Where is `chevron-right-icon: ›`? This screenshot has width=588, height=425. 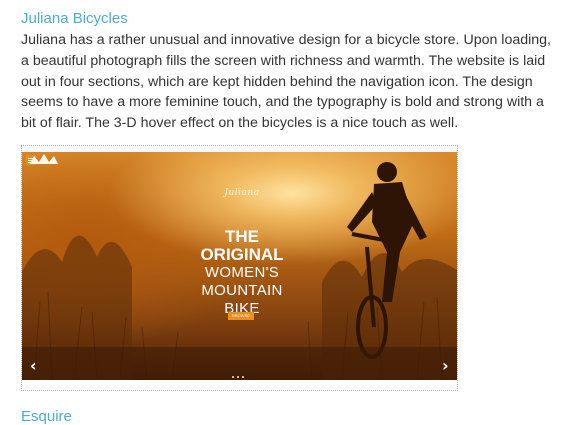
chevron-right-icon: › is located at coordinates (445, 365).